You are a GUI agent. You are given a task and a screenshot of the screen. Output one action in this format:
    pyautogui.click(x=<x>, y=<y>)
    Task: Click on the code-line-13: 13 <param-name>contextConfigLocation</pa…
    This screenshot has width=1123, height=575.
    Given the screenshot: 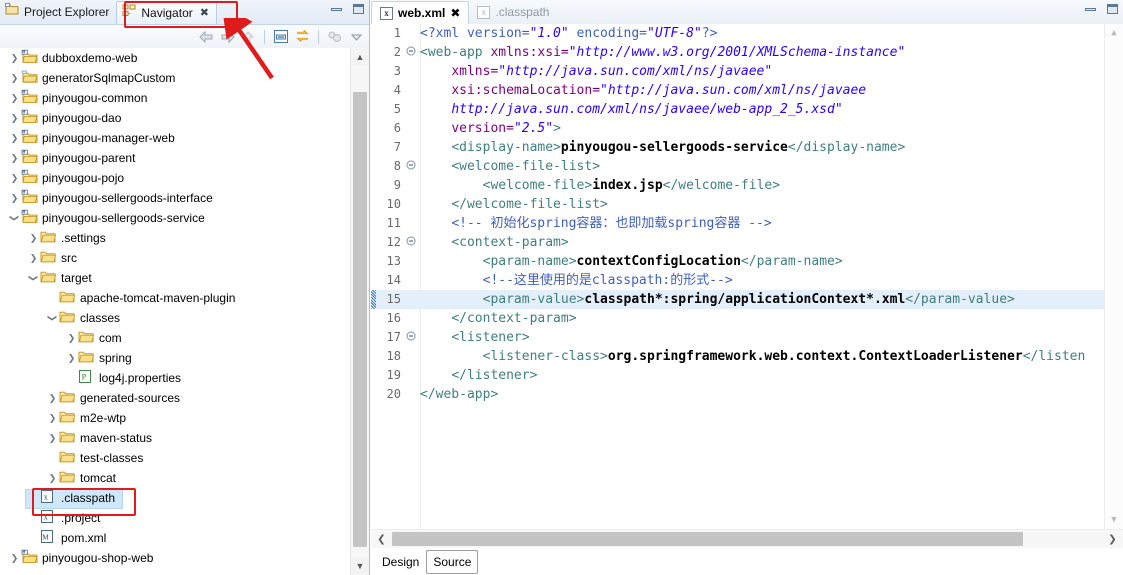 What is the action you would take?
    pyautogui.click(x=737, y=261)
    